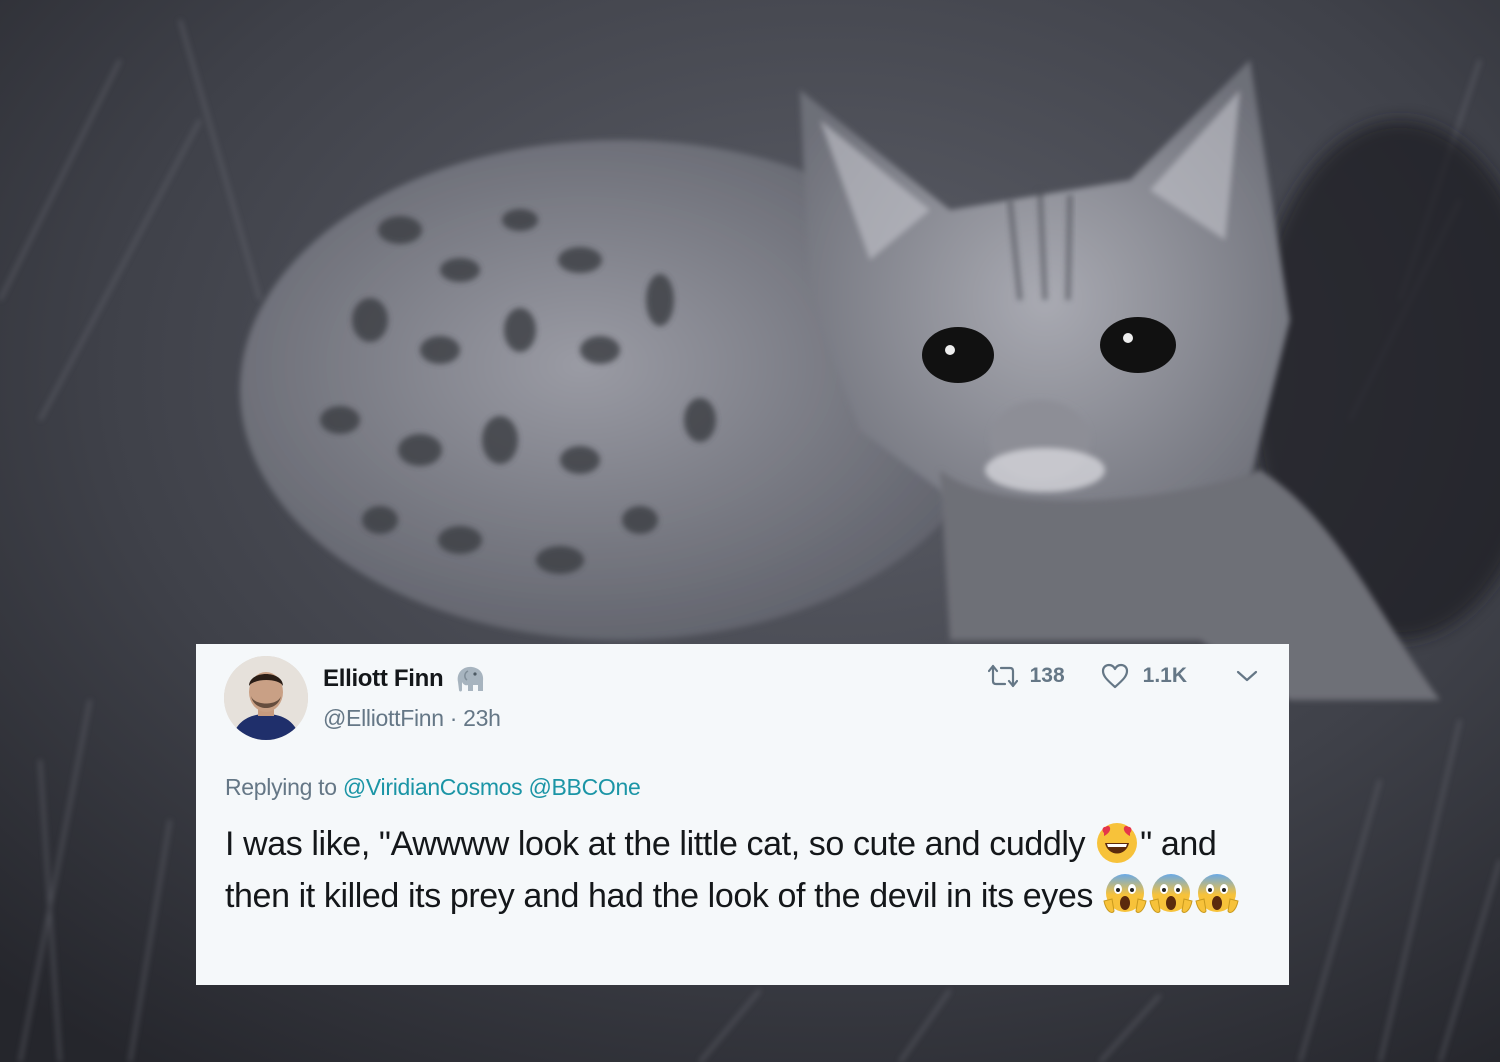 Image resolution: width=1500 pixels, height=1062 pixels. Describe the element at coordinates (482, 718) in the screenshot. I see `tweet-time: 23h` at that location.